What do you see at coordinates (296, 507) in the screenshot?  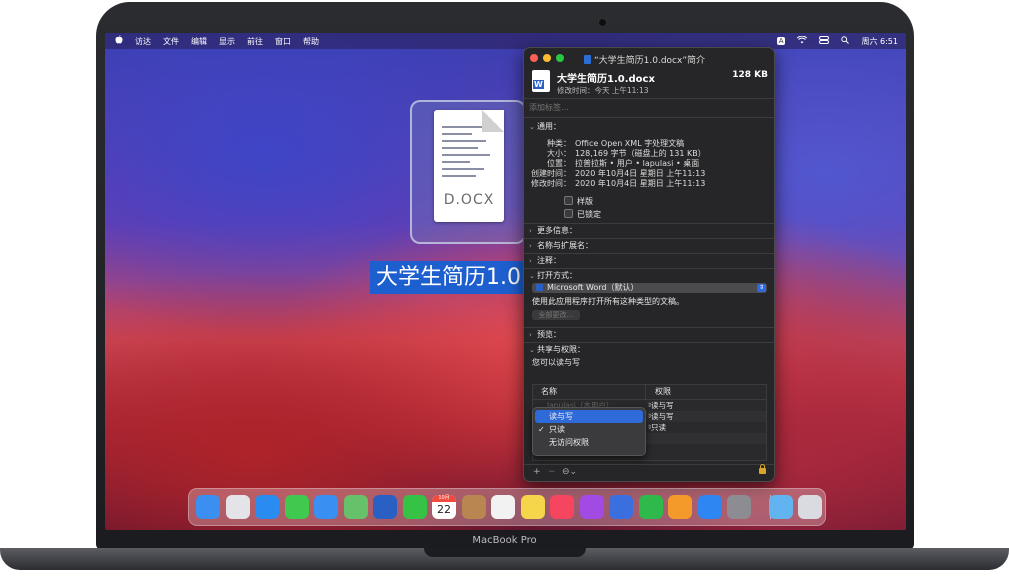 I see `dock-messages-icon` at bounding box center [296, 507].